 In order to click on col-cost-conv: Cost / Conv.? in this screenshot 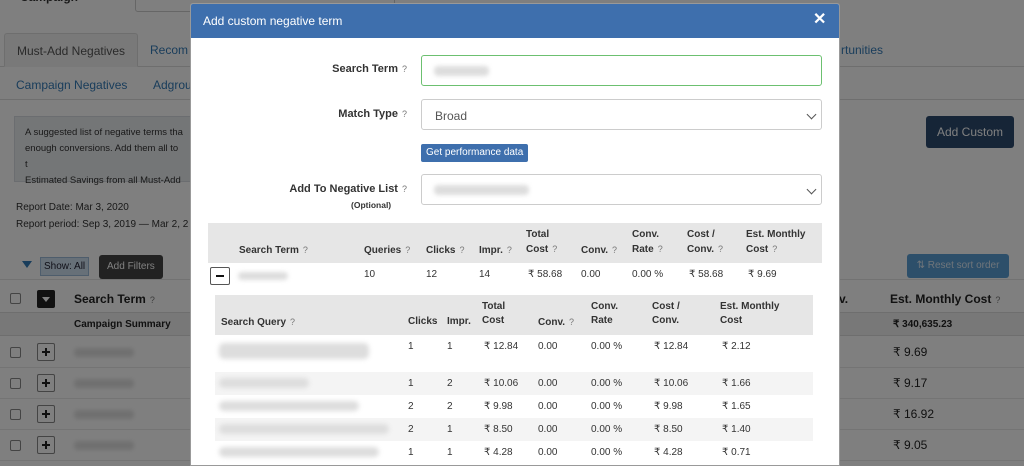, I will do `click(705, 242)`.